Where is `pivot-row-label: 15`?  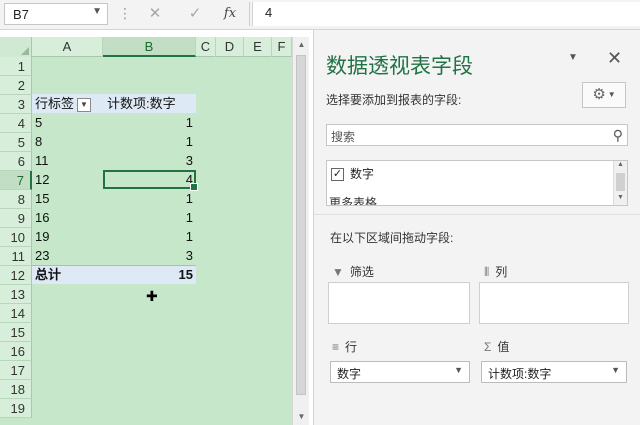 pivot-row-label: 15 is located at coordinates (42, 198).